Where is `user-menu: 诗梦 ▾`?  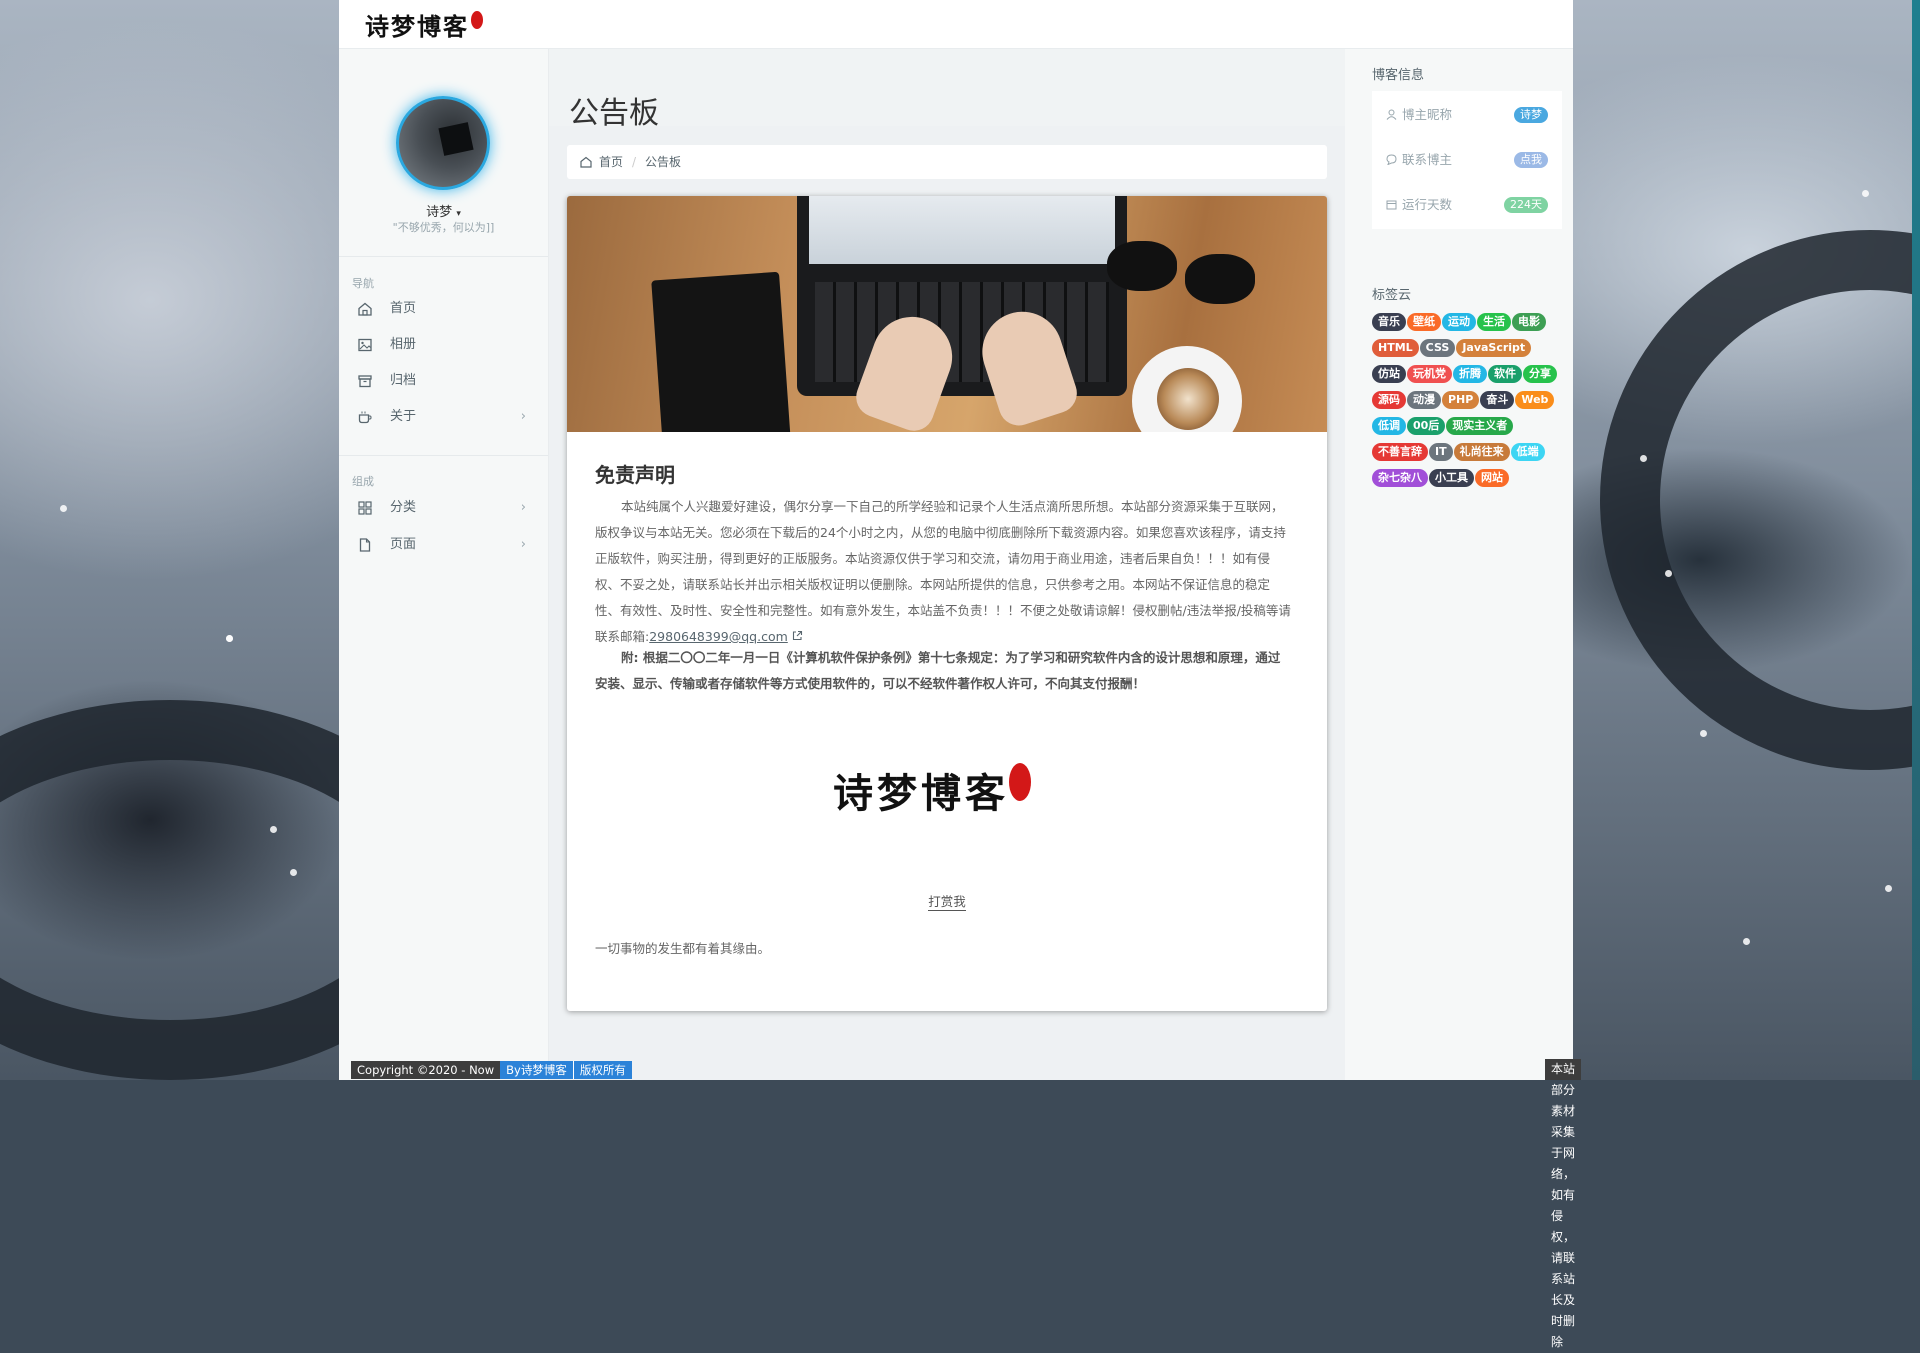 user-menu: 诗梦 ▾ is located at coordinates (443, 210).